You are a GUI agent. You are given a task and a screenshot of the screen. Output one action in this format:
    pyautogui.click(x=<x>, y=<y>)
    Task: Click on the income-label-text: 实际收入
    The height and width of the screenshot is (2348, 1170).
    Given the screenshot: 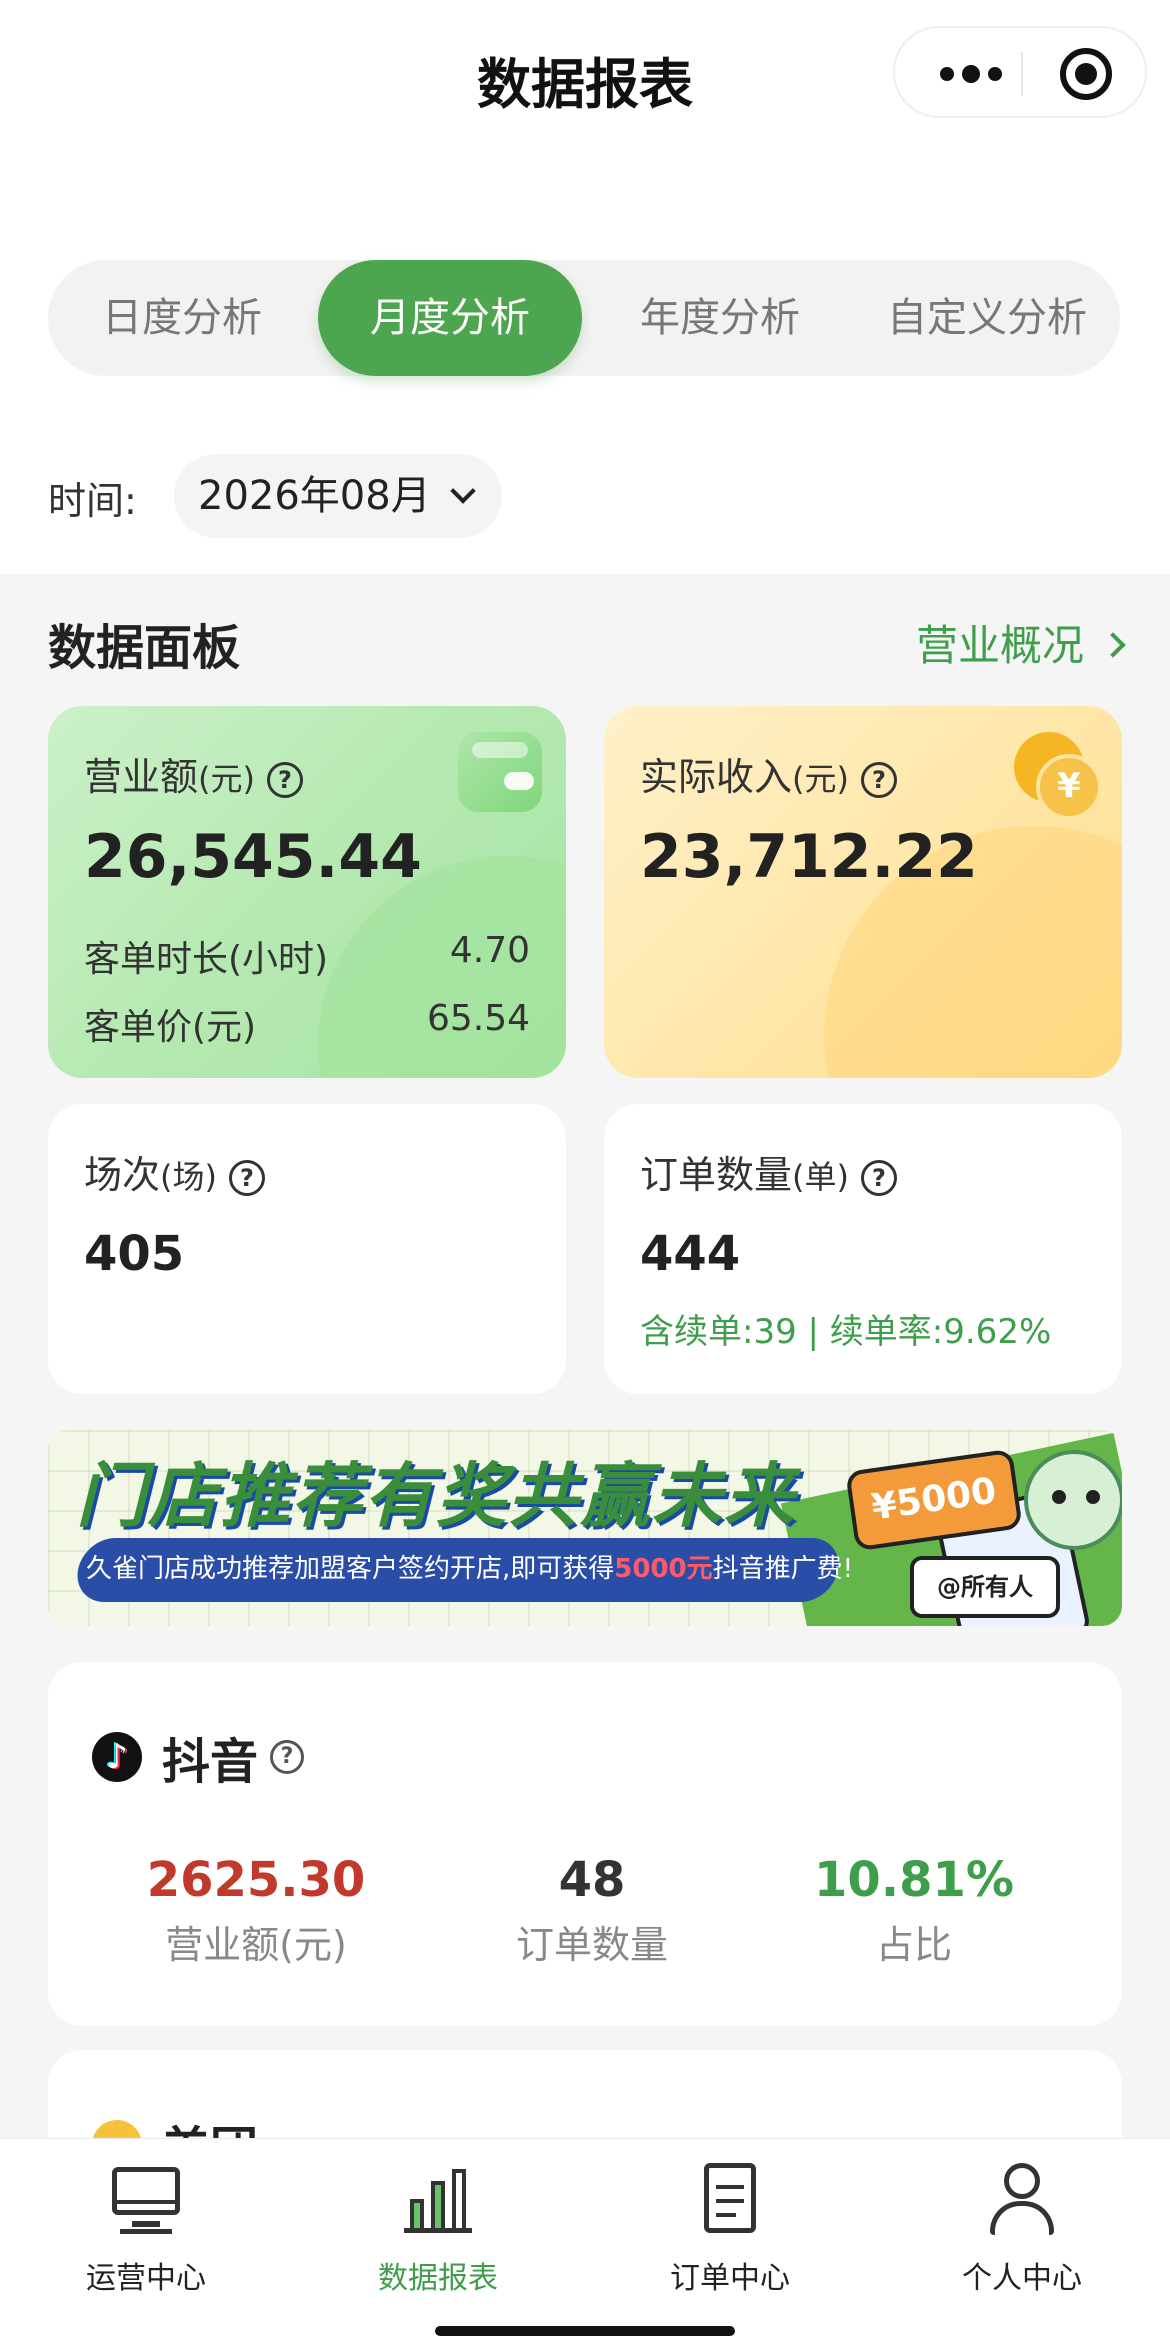 What is the action you would take?
    pyautogui.click(x=716, y=777)
    